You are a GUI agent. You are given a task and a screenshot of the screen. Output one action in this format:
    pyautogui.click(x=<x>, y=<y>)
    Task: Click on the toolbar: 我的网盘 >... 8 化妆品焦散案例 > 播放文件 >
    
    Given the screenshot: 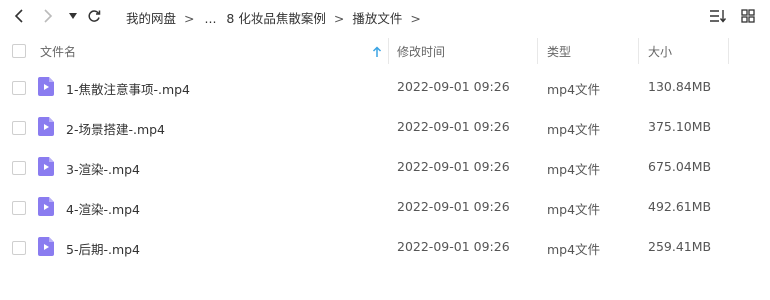 What is the action you would take?
    pyautogui.click(x=385, y=17)
    